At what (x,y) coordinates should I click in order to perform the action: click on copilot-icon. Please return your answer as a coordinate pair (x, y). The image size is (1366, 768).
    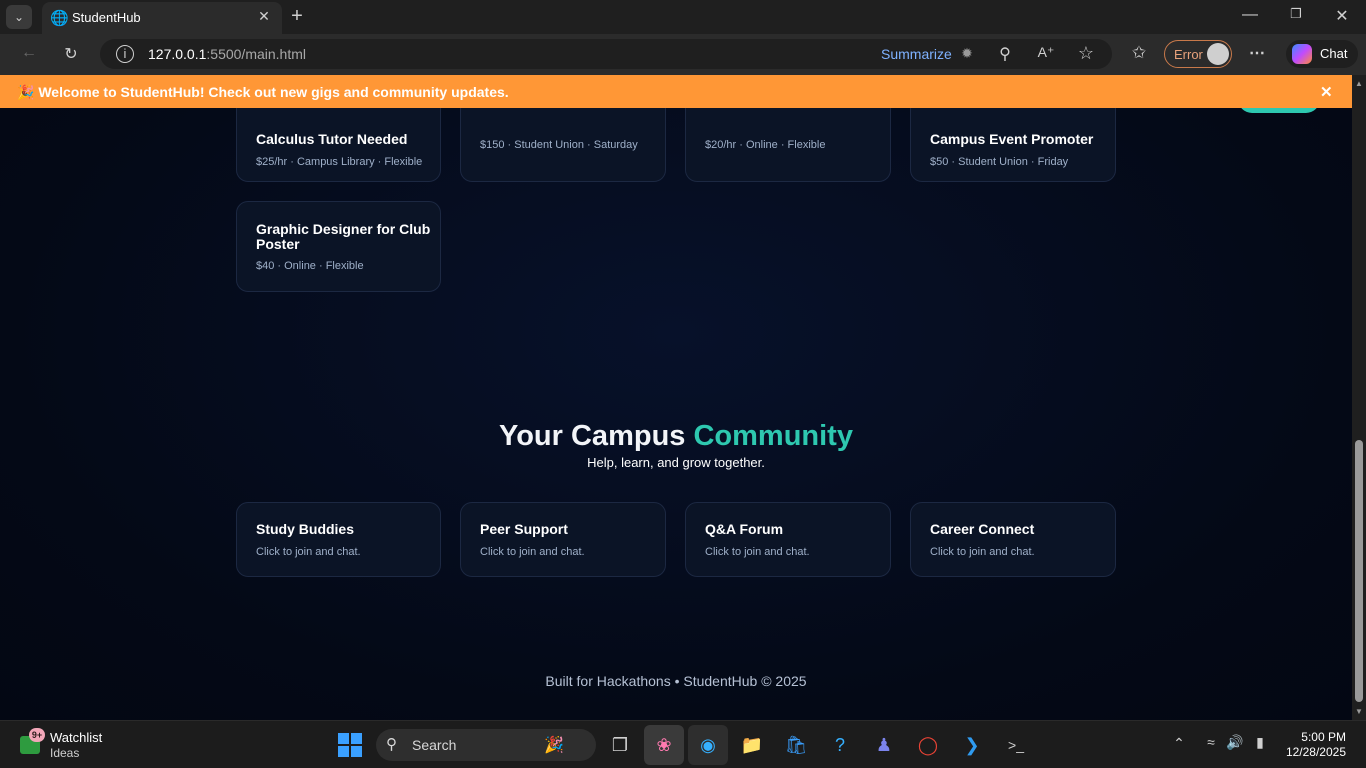
    Looking at the image, I should click on (1302, 54).